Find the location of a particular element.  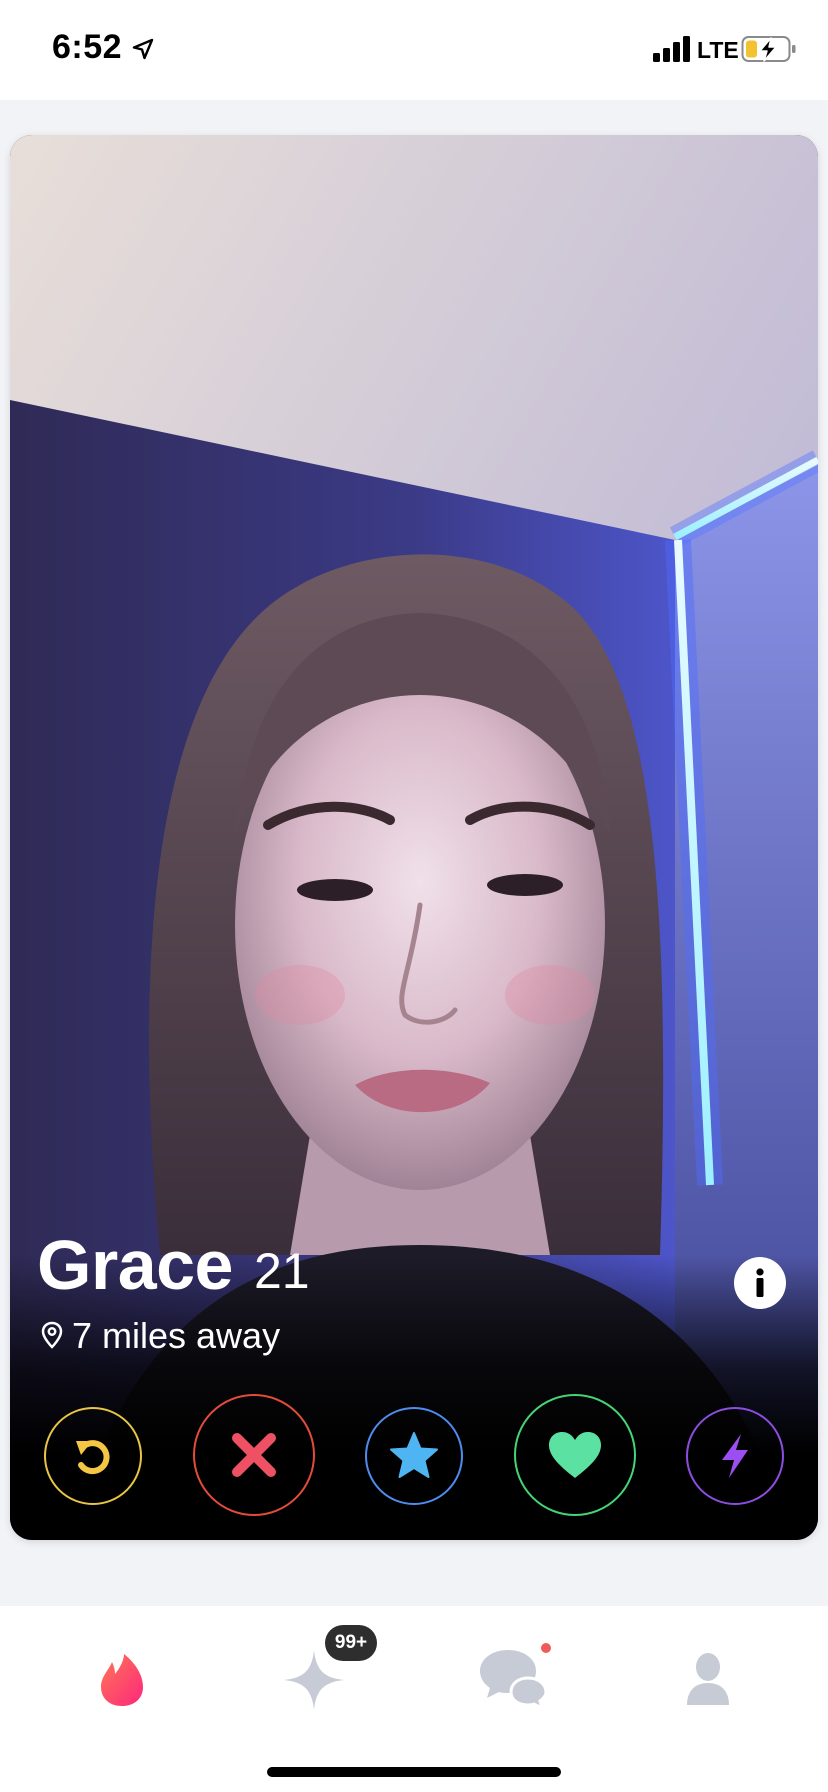

battery-charging-icon is located at coordinates (768, 49).